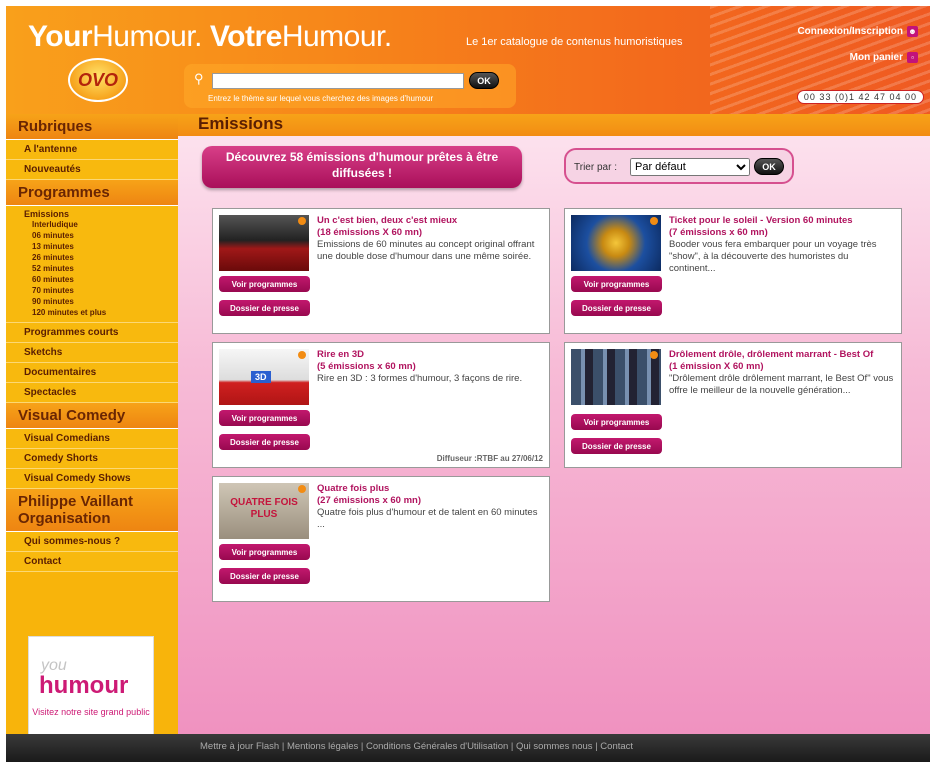  What do you see at coordinates (718, 232) in the screenshot?
I see `program-count: (7 émissions x 60 mn)` at bounding box center [718, 232].